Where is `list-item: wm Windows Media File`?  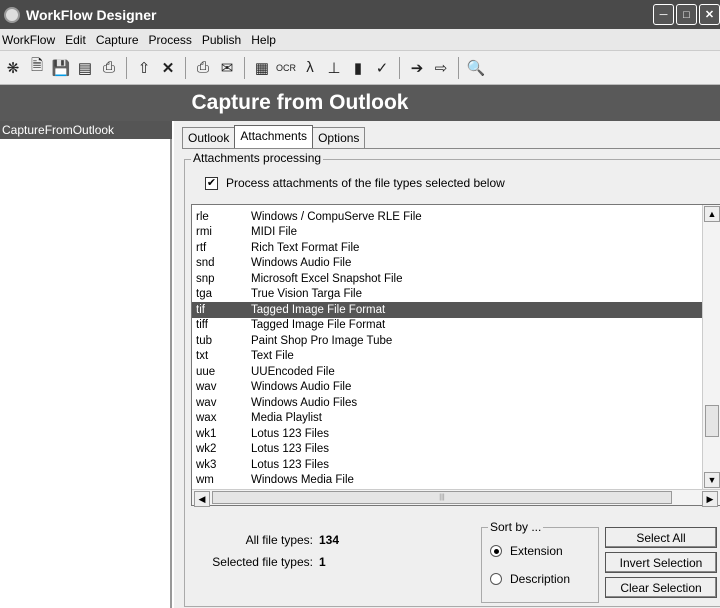 list-item: wm Windows Media File is located at coordinates (447, 481).